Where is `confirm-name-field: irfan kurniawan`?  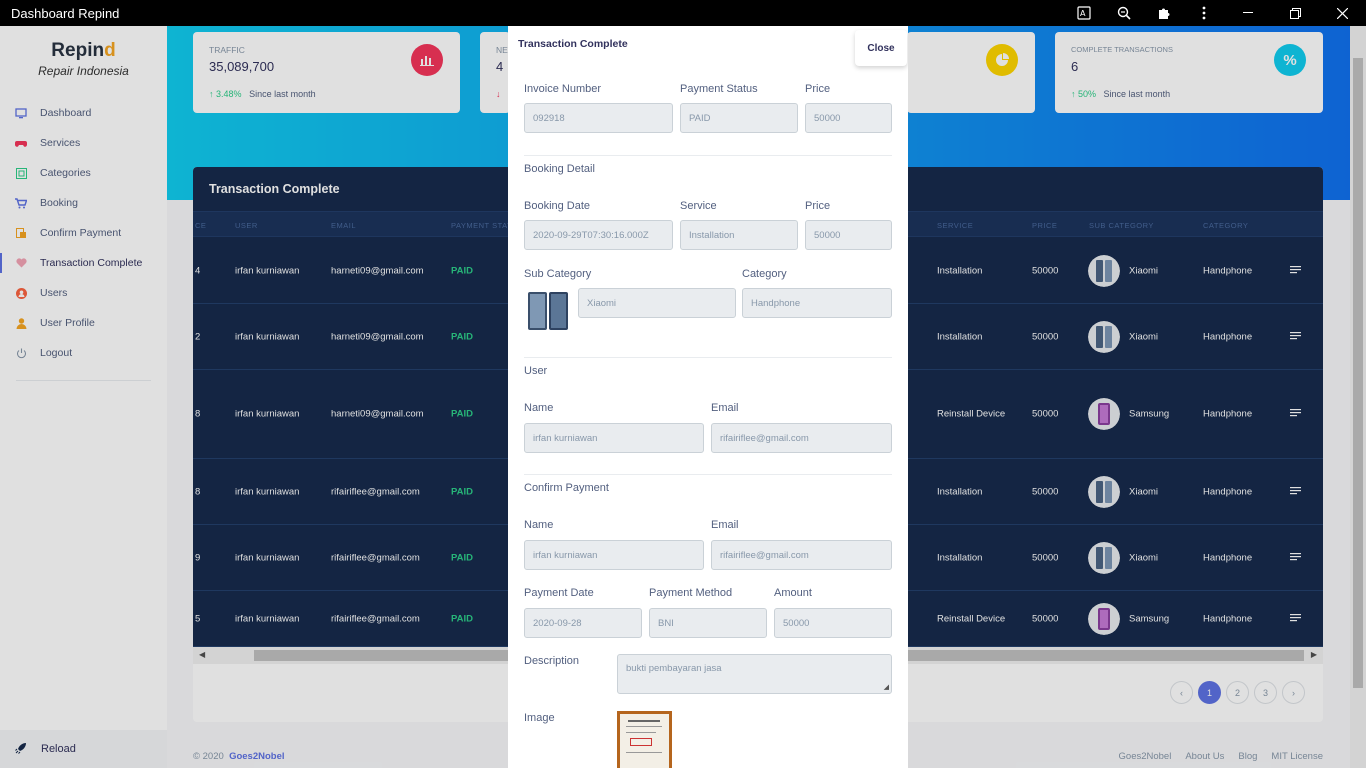
confirm-name-field: irfan kurniawan is located at coordinates (614, 555).